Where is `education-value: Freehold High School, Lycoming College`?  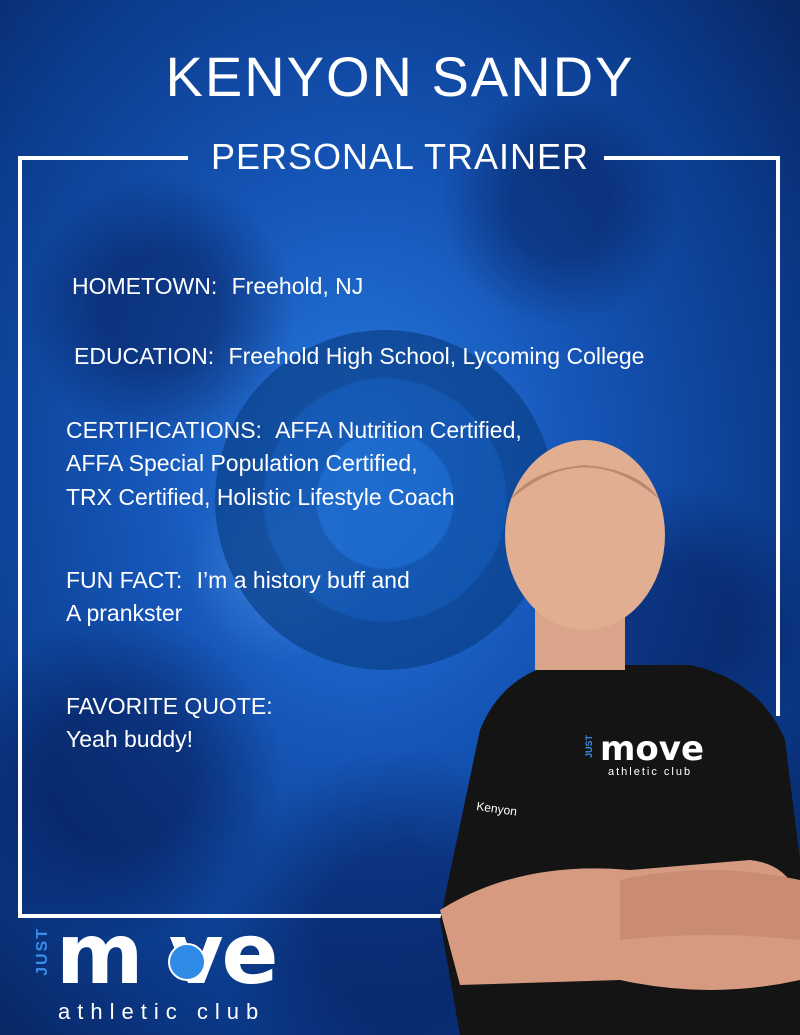 education-value: Freehold High School, Lycoming College is located at coordinates (436, 356).